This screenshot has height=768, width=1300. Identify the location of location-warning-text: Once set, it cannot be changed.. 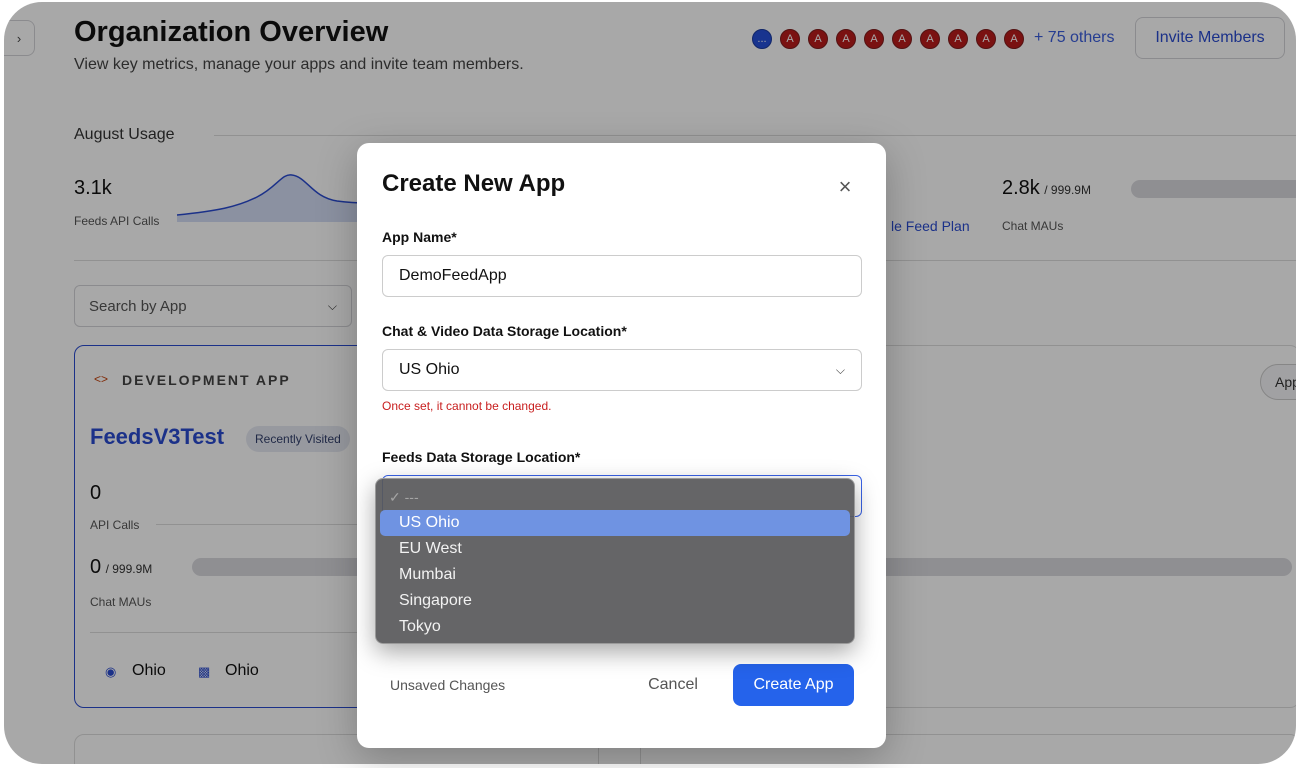
(467, 406).